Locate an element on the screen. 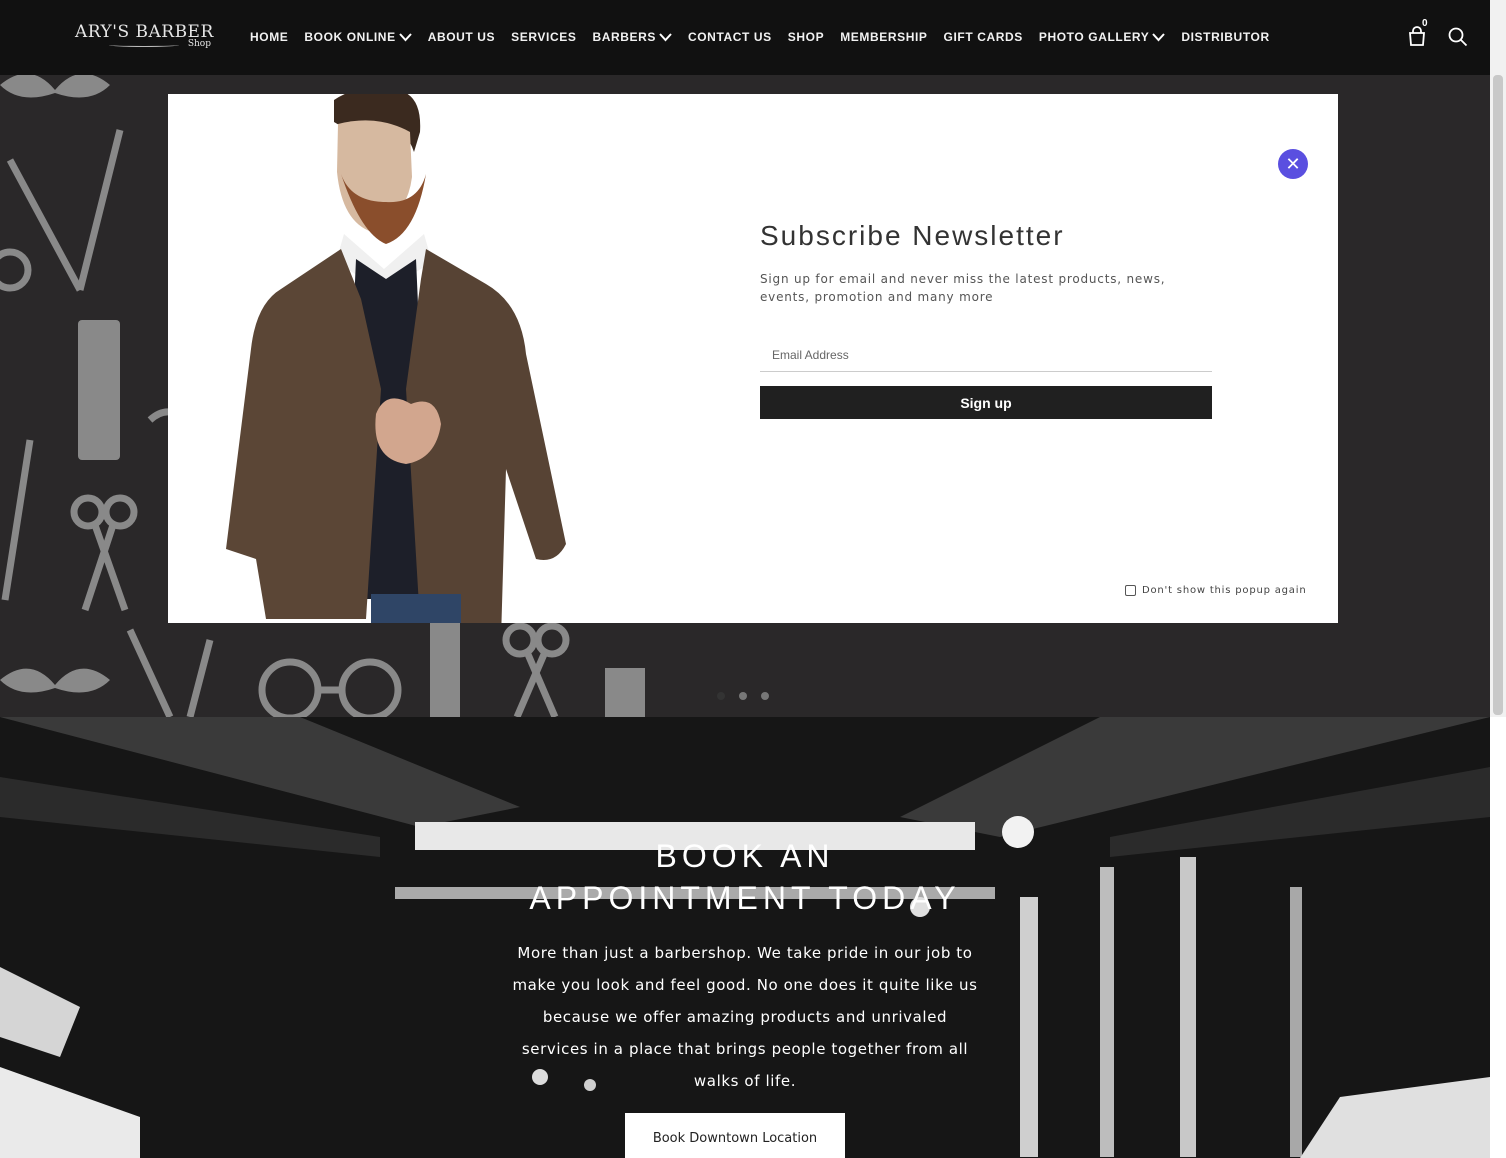 This screenshot has width=1506, height=1158. page-scrollbar is located at coordinates (1498, 358).